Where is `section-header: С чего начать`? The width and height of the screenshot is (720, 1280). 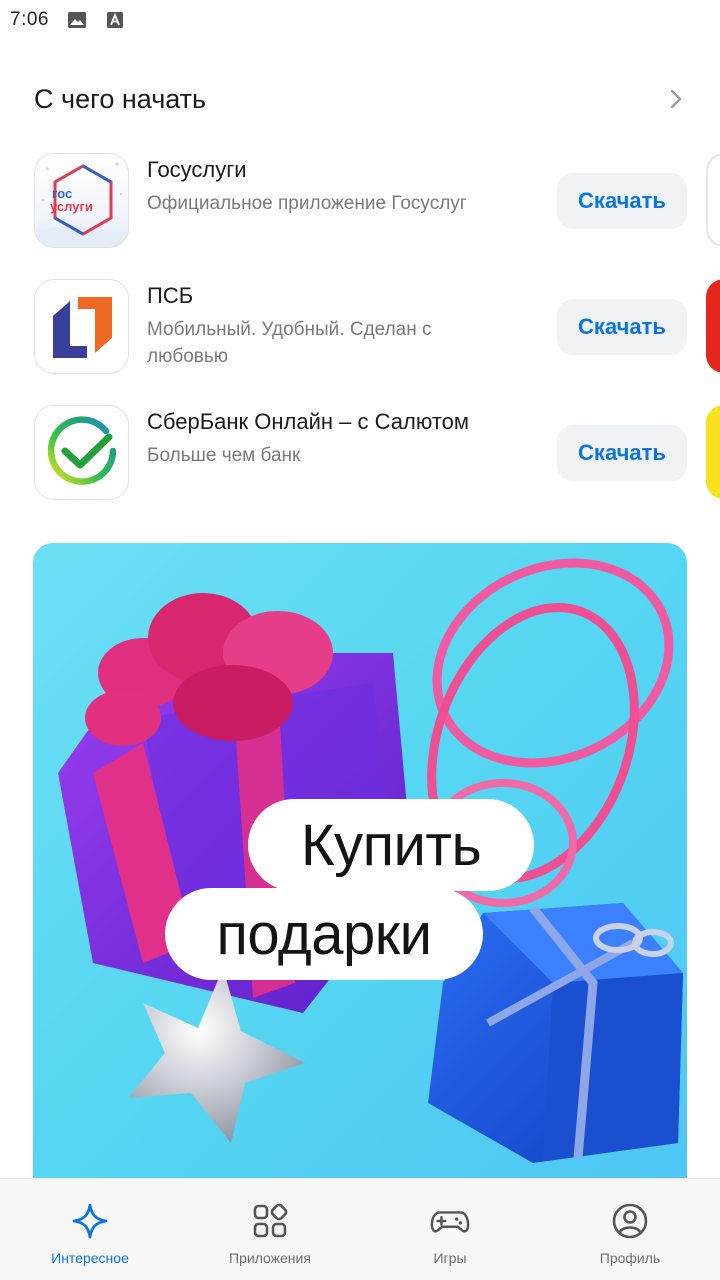
section-header: С чего начать is located at coordinates (360, 99).